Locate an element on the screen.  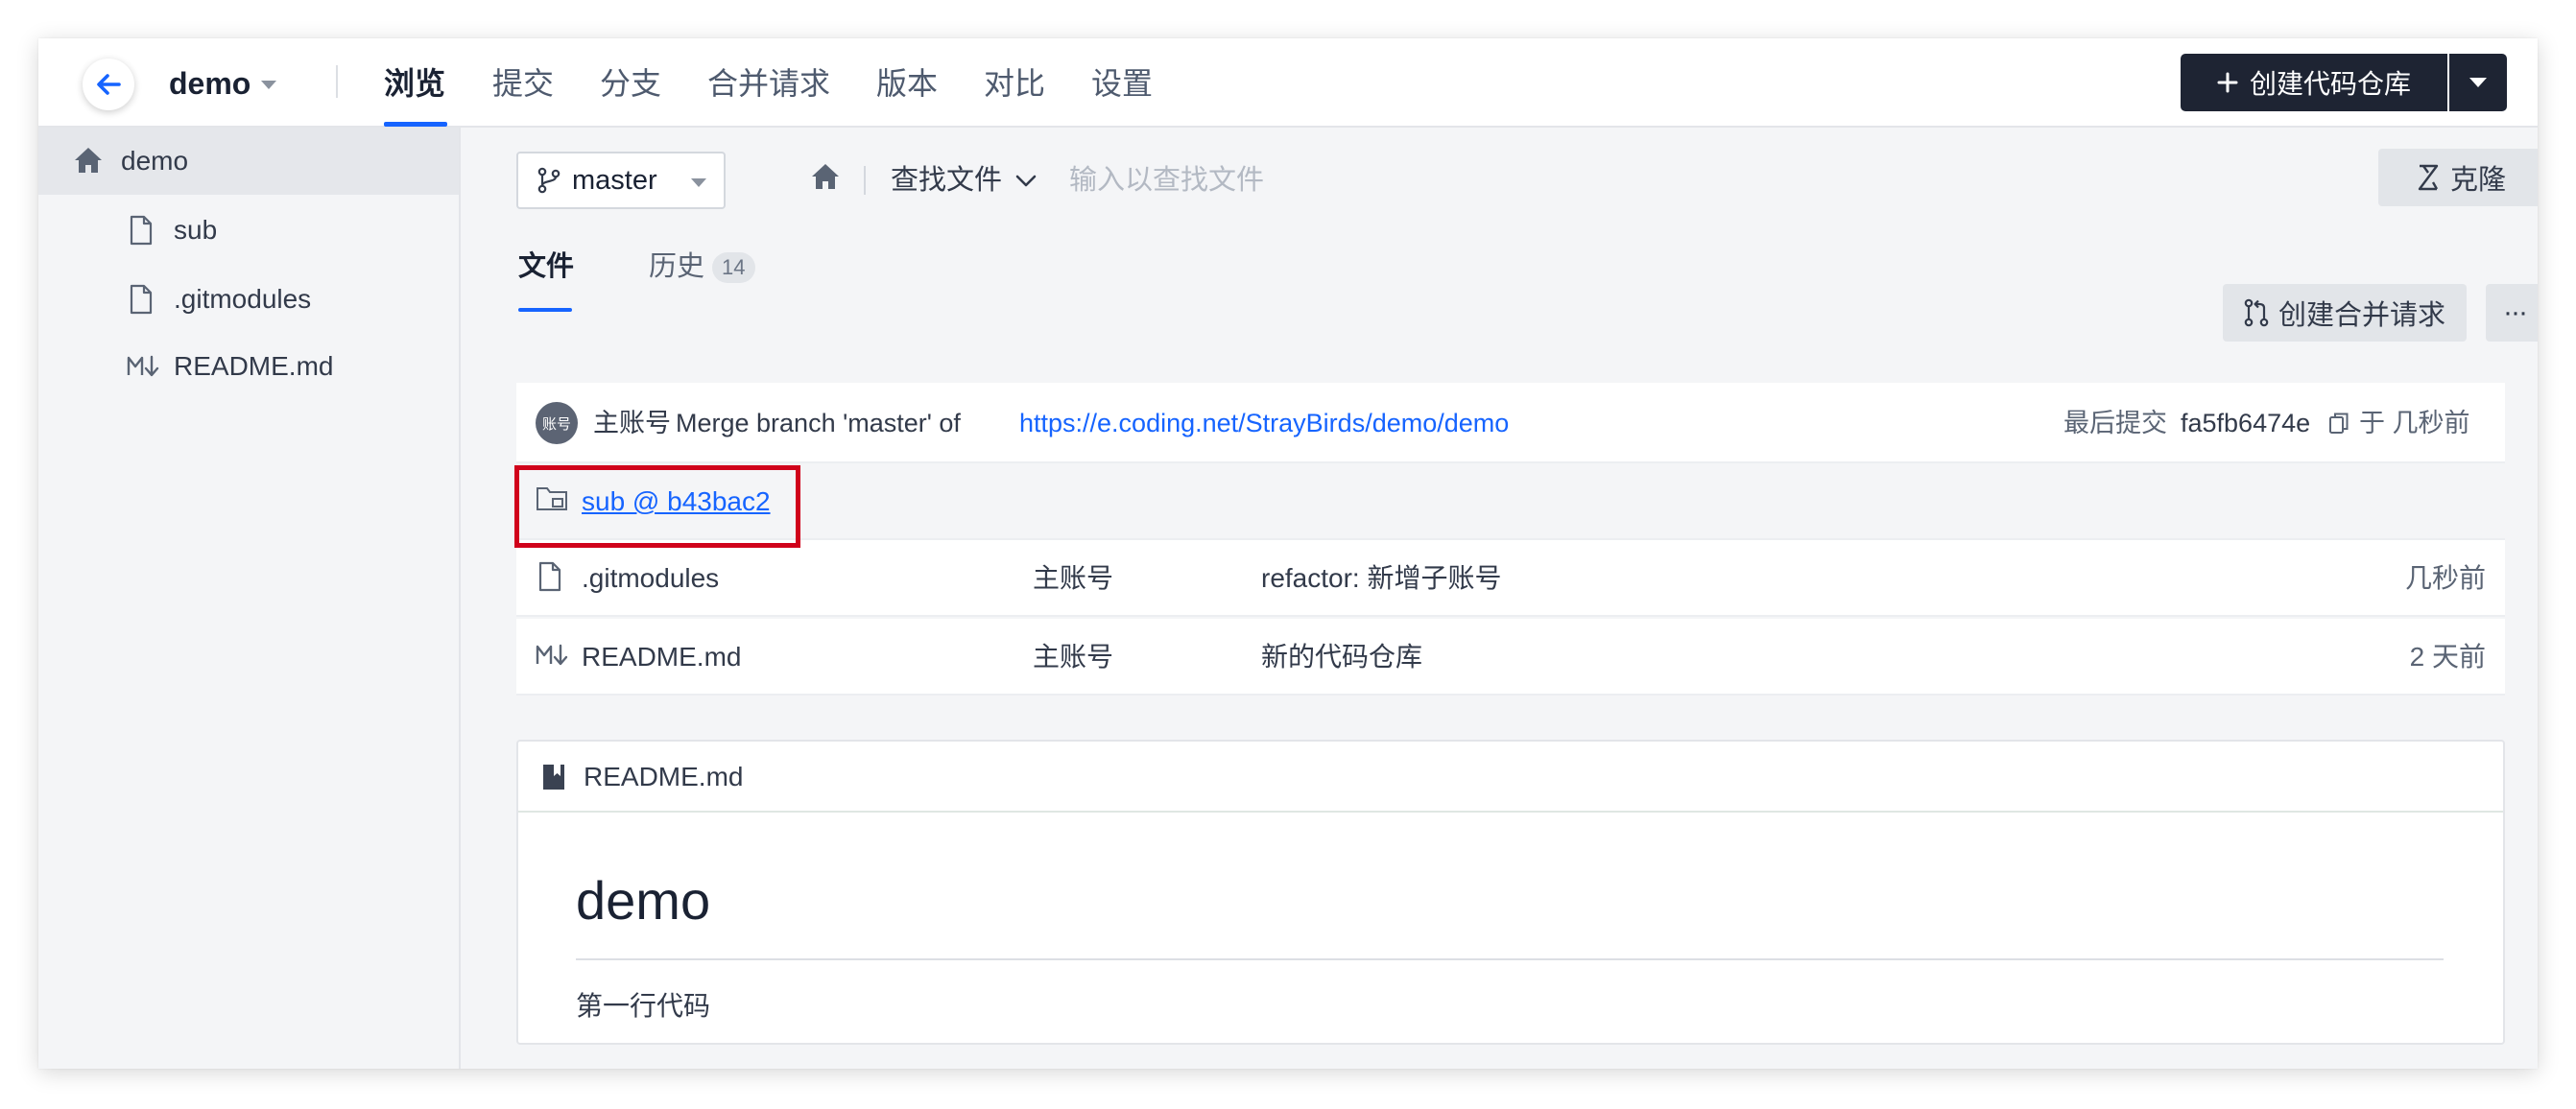
tree-item-label: sub is located at coordinates (196, 230).